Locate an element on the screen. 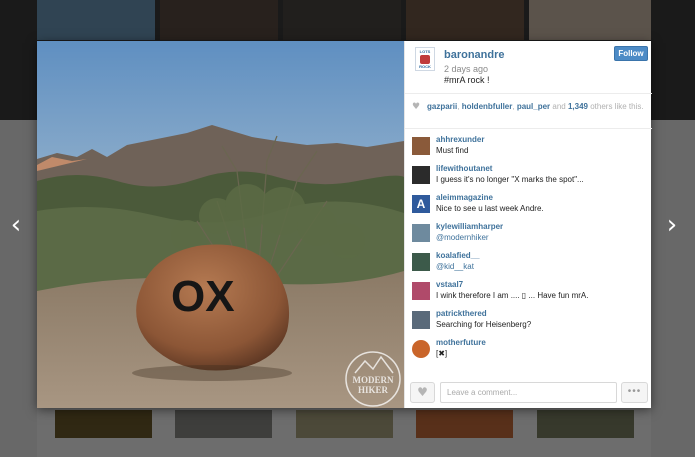 The image size is (695, 457). comment-text: [✖] is located at coordinates (442, 353).